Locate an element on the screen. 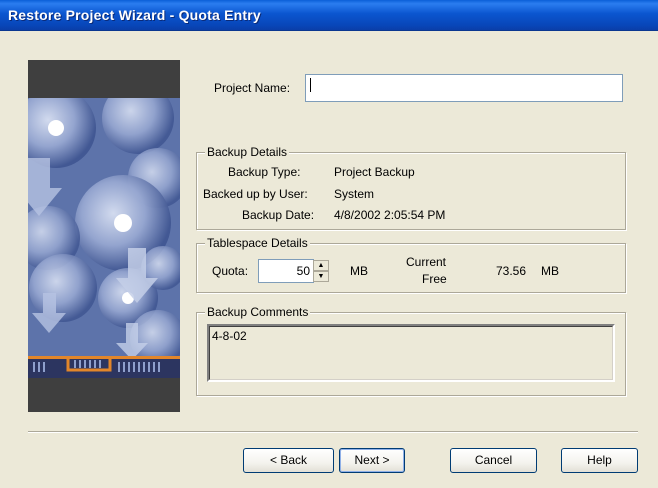 The image size is (658, 488). tablespace-details-title: Tablespace Details is located at coordinates (257, 243).